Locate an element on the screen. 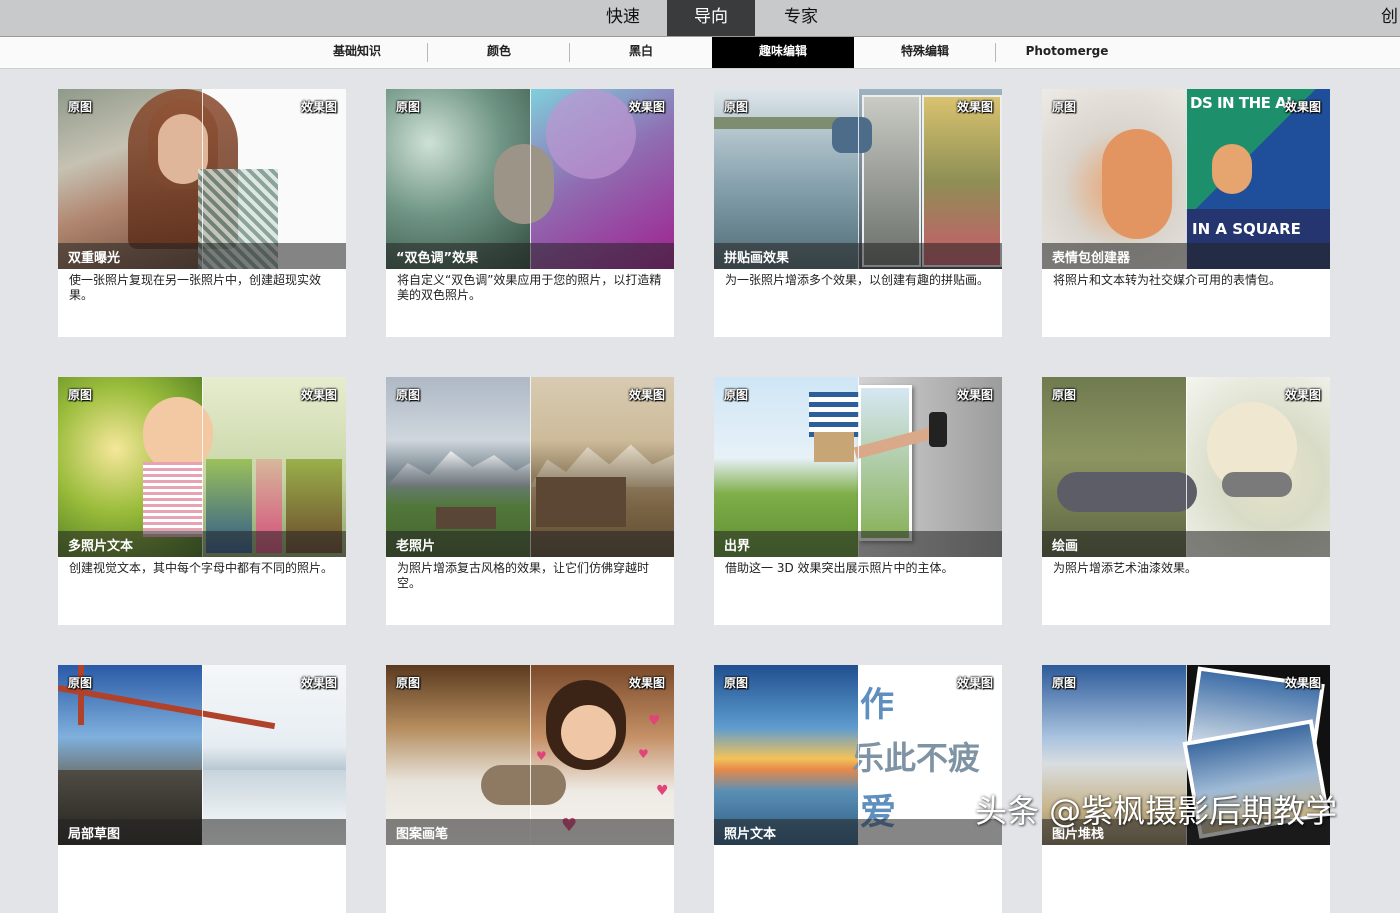  card-collage: 原图 效果图 拼贴画效果 为一张照片增添多个效果，以创建有趣的拼贴画。 is located at coordinates (858, 213).